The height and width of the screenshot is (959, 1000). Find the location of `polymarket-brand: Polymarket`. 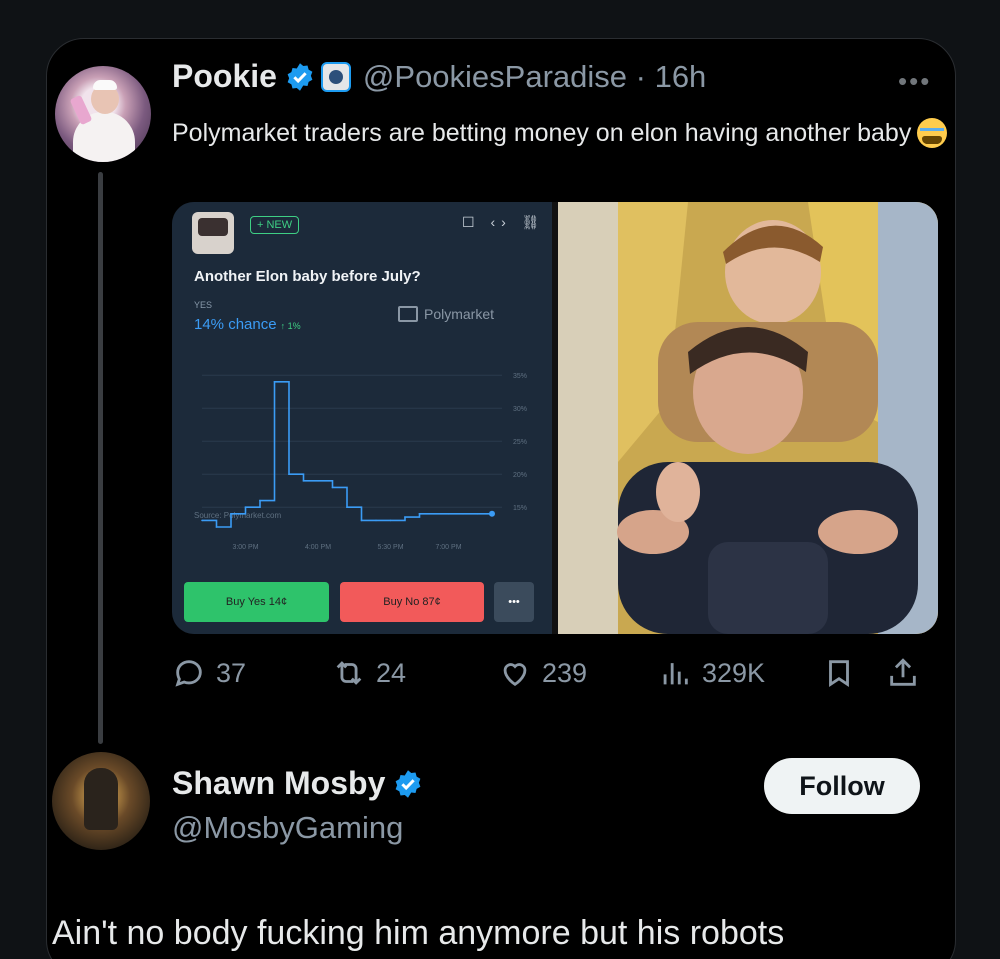

polymarket-brand: Polymarket is located at coordinates (459, 314).